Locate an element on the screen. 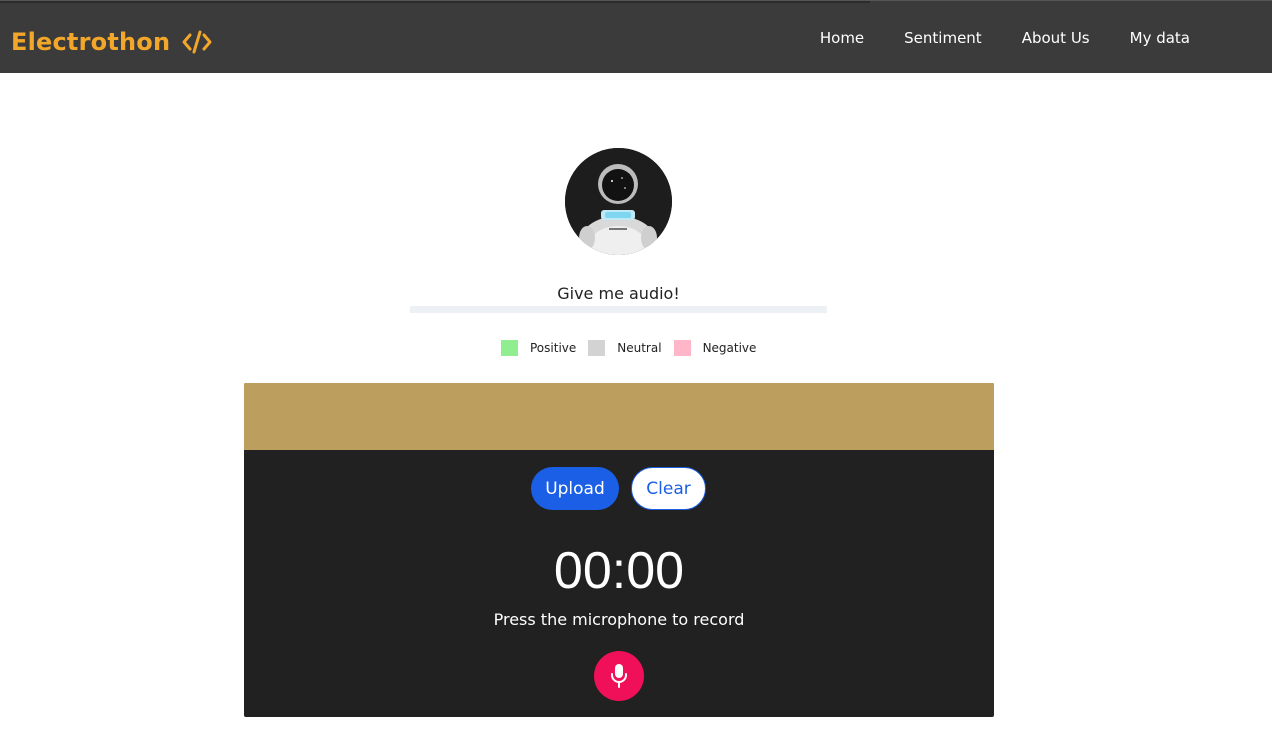  astronaut-avatar-image is located at coordinates (618, 201).